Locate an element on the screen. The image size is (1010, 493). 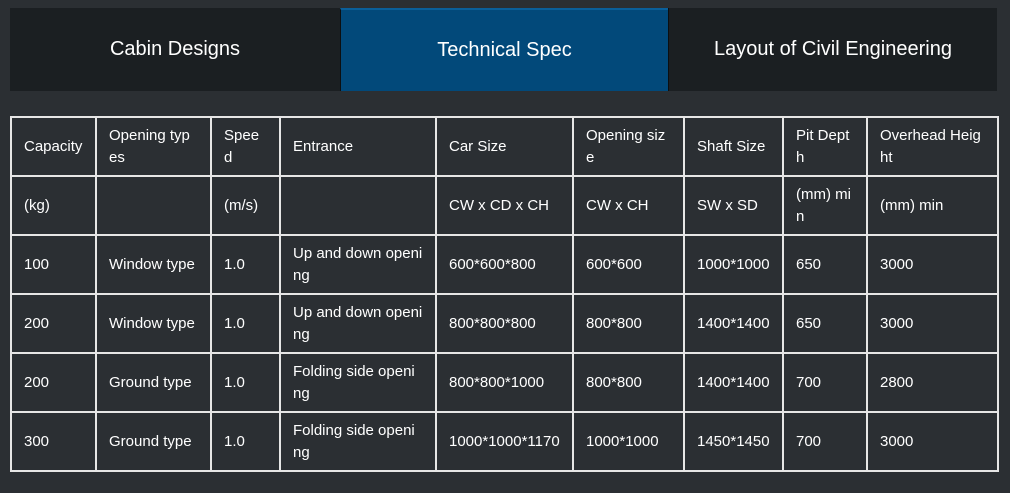
unit-cell: CW x CD x CH is located at coordinates (504, 205).